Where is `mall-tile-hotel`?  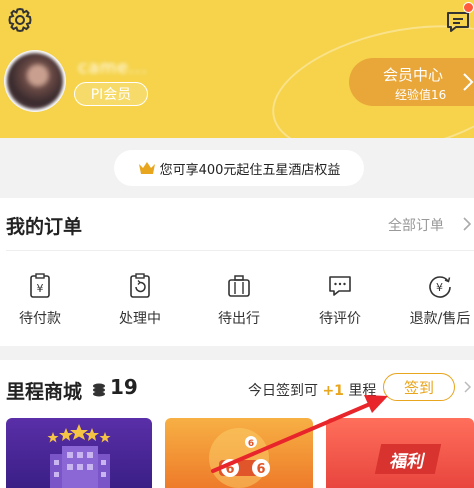
mall-tile-hotel is located at coordinates (79, 453).